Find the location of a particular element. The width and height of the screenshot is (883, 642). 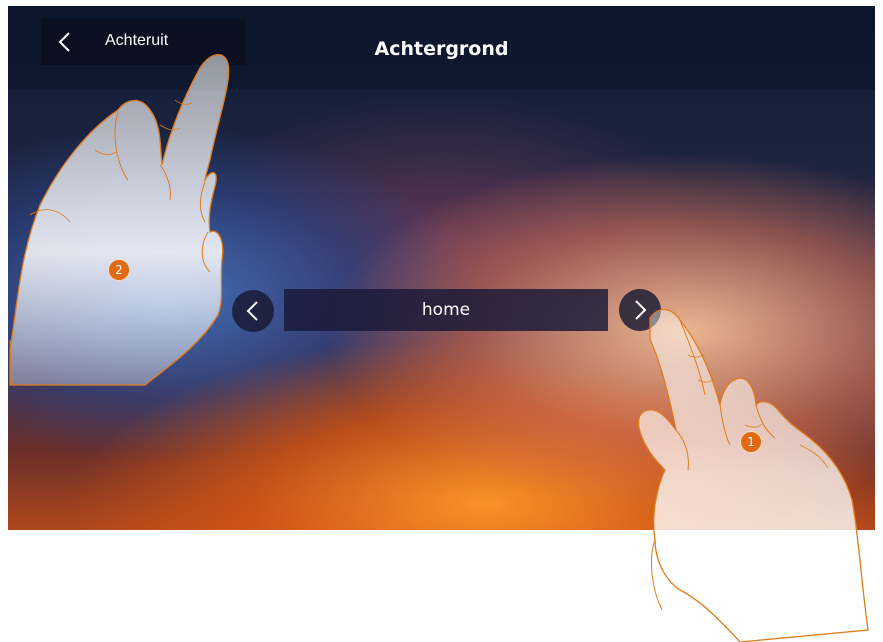

step-badge-2: 2 is located at coordinates (119, 270).